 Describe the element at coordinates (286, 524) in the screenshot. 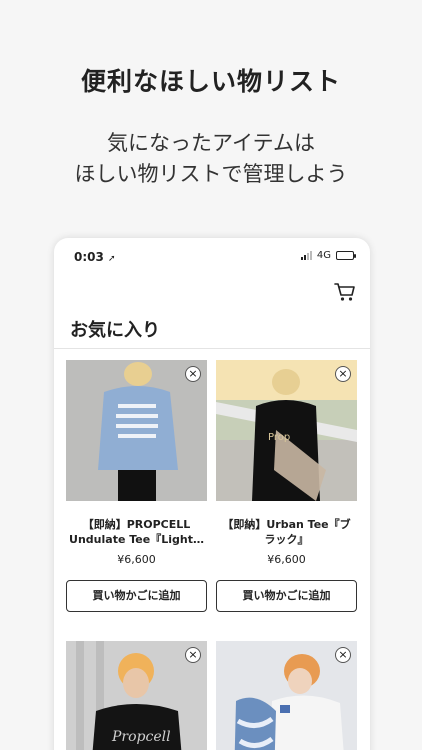

I see `product-name-line1: 【即納】Urban Tee『ブ` at that location.